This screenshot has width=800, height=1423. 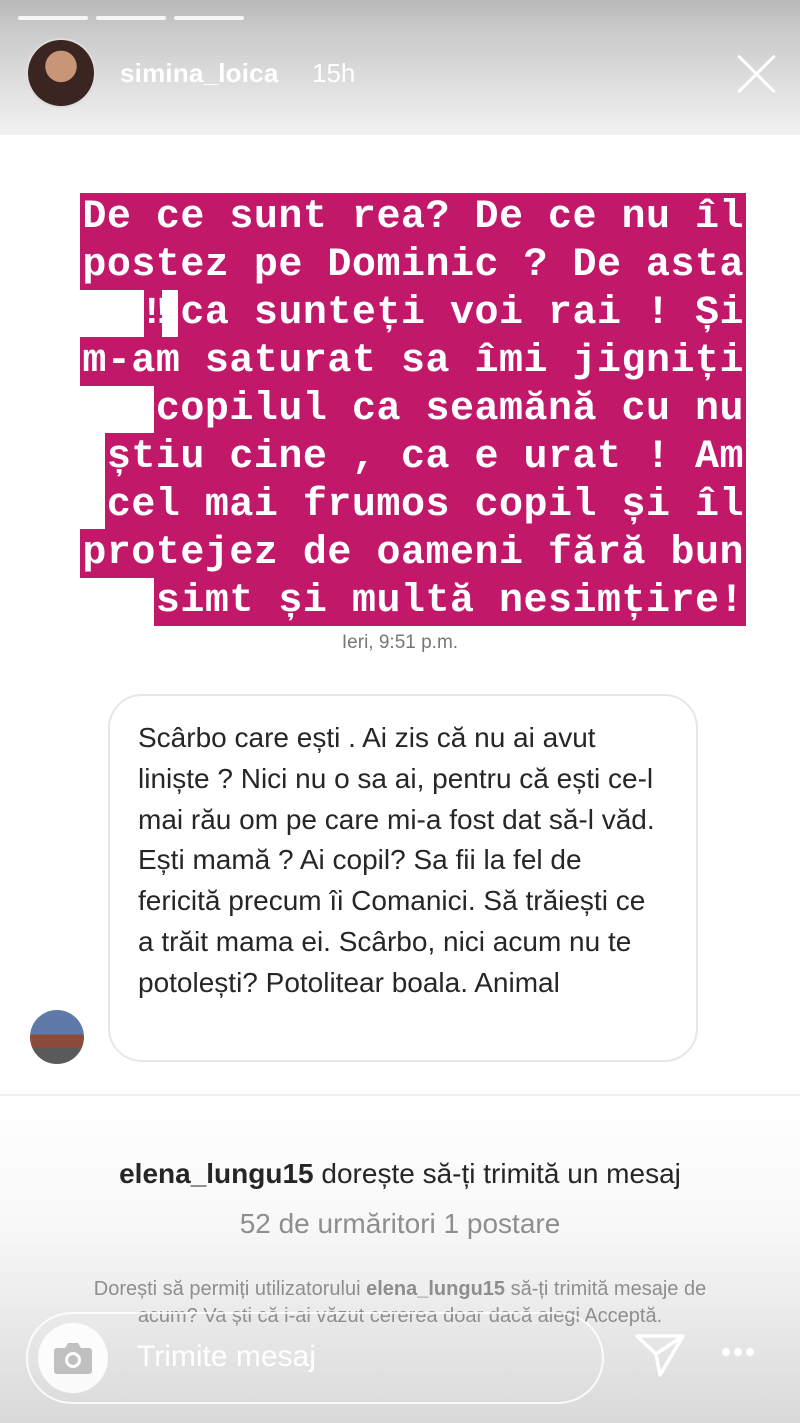 What do you see at coordinates (444, 313) in the screenshot?
I see `story-text-line: ‼ ca sunteți voi rai ! Și` at bounding box center [444, 313].